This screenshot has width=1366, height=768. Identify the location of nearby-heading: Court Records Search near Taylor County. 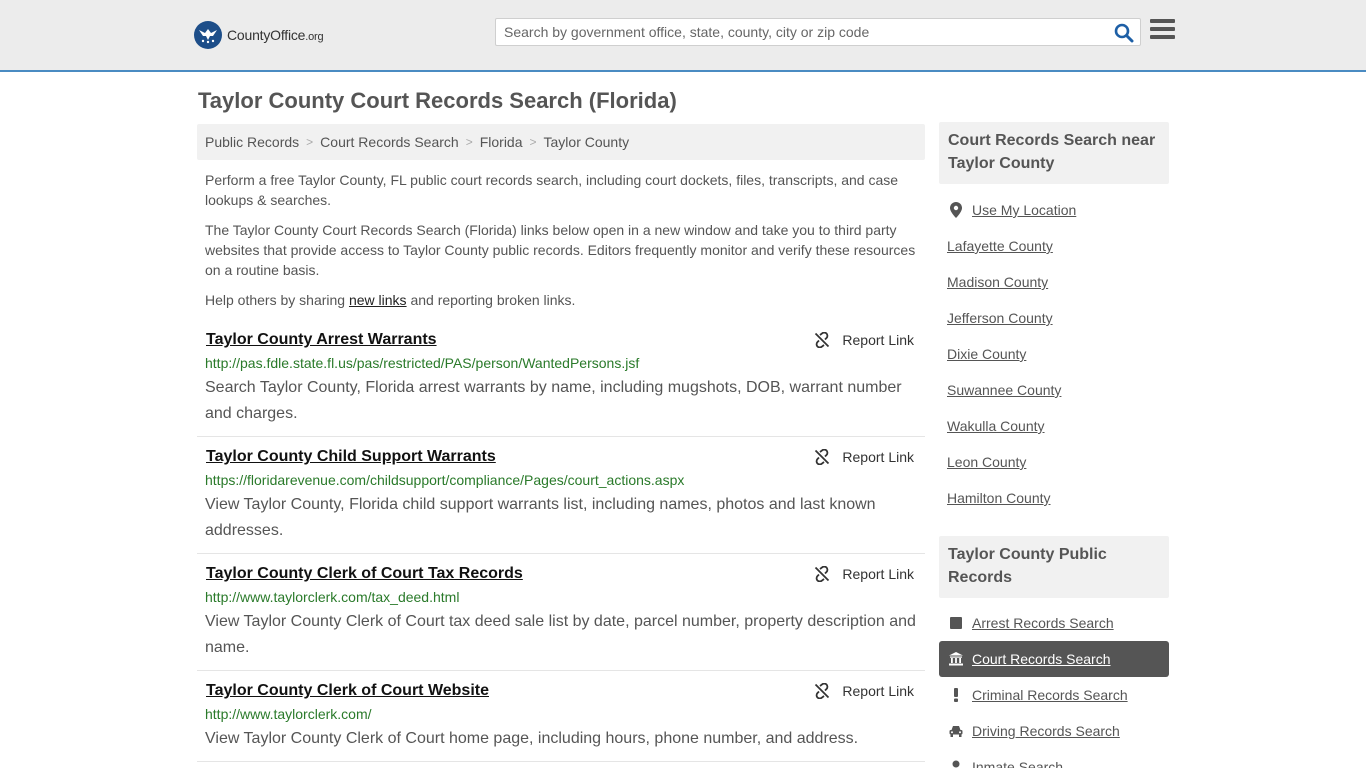
(1054, 153).